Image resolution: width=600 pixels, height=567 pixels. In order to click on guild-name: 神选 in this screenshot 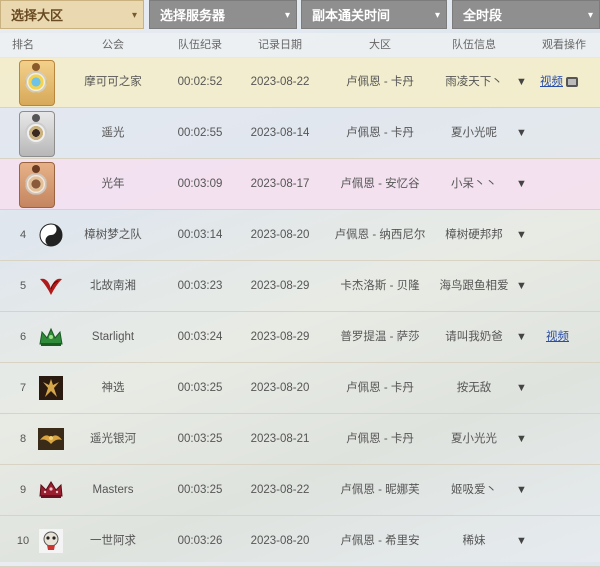, I will do `click(113, 388)`.